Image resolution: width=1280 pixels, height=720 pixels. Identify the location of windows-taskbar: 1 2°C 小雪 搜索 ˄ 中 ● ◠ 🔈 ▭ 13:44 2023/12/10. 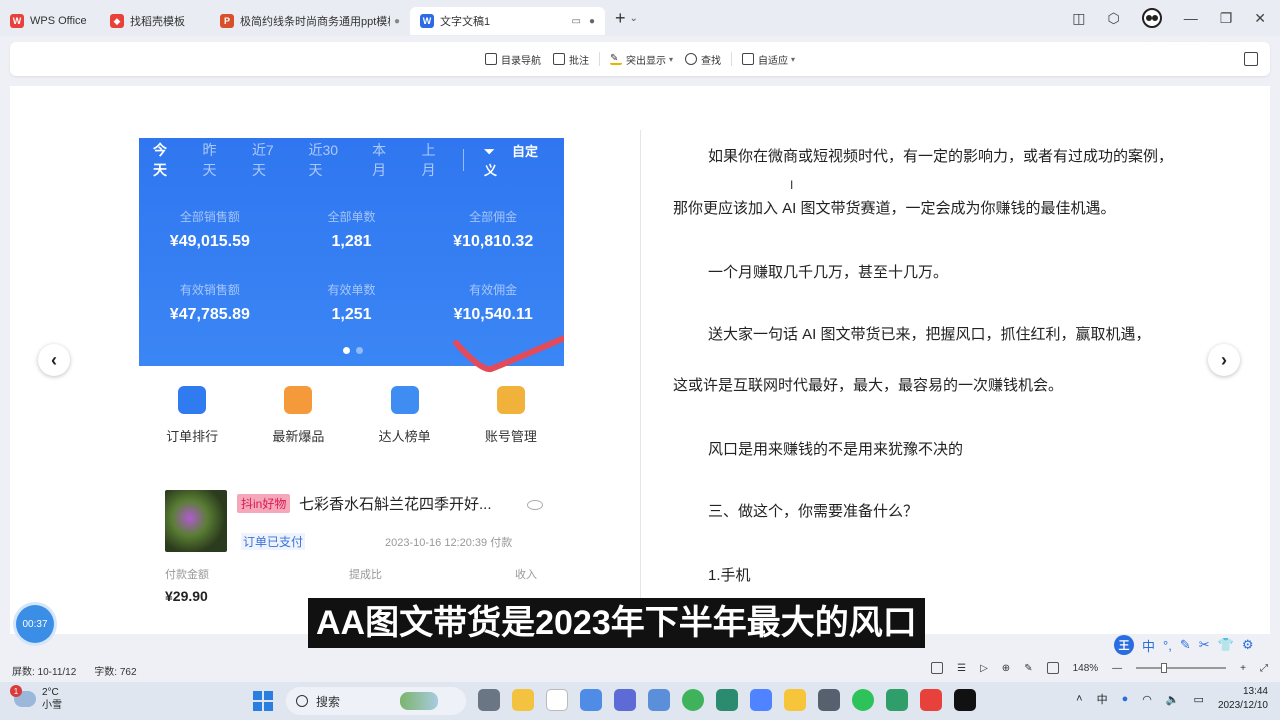
(640, 701).